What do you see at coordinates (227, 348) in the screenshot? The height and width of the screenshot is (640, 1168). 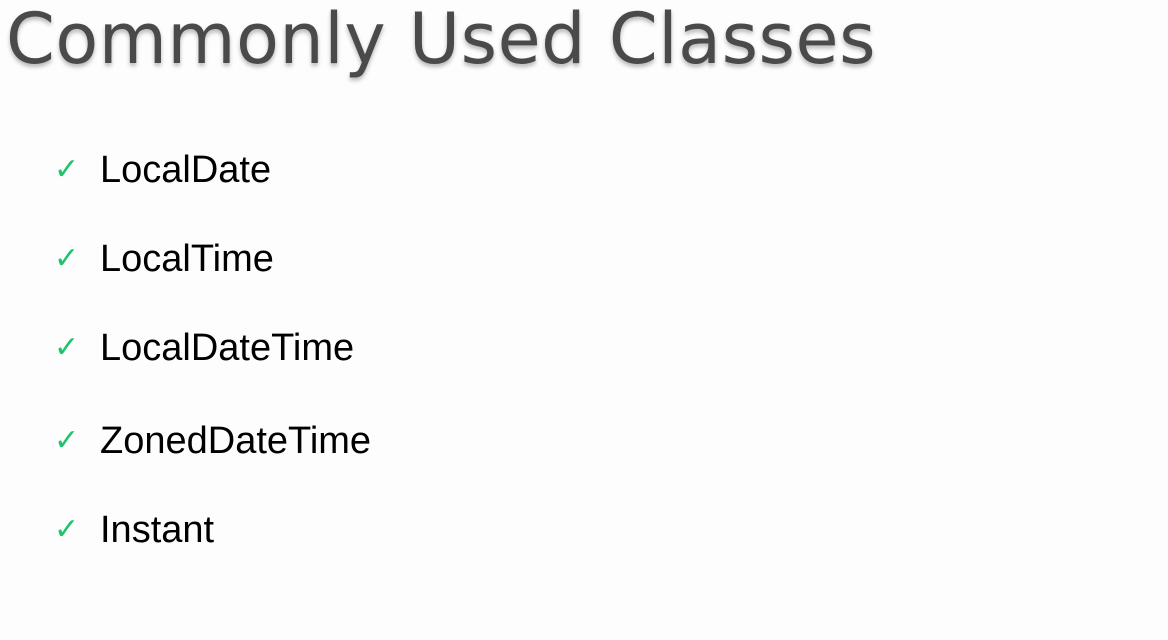 I see `bullet-label: LocalDateTime` at bounding box center [227, 348].